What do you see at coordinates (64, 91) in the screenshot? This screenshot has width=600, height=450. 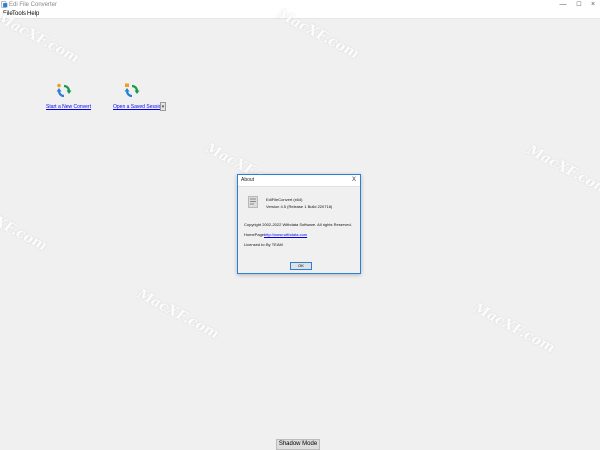 I see `convert-arrows-icon` at bounding box center [64, 91].